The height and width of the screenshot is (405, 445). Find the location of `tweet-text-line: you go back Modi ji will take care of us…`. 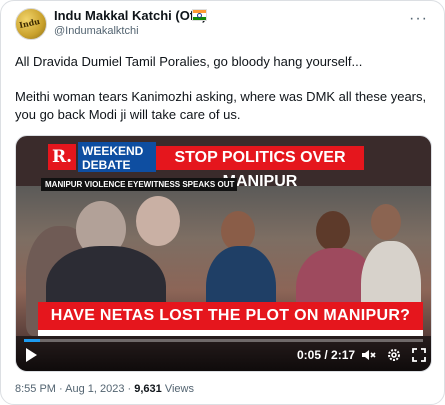

tweet-text-line: you go back Modi ji will take care of us… is located at coordinates (128, 114).